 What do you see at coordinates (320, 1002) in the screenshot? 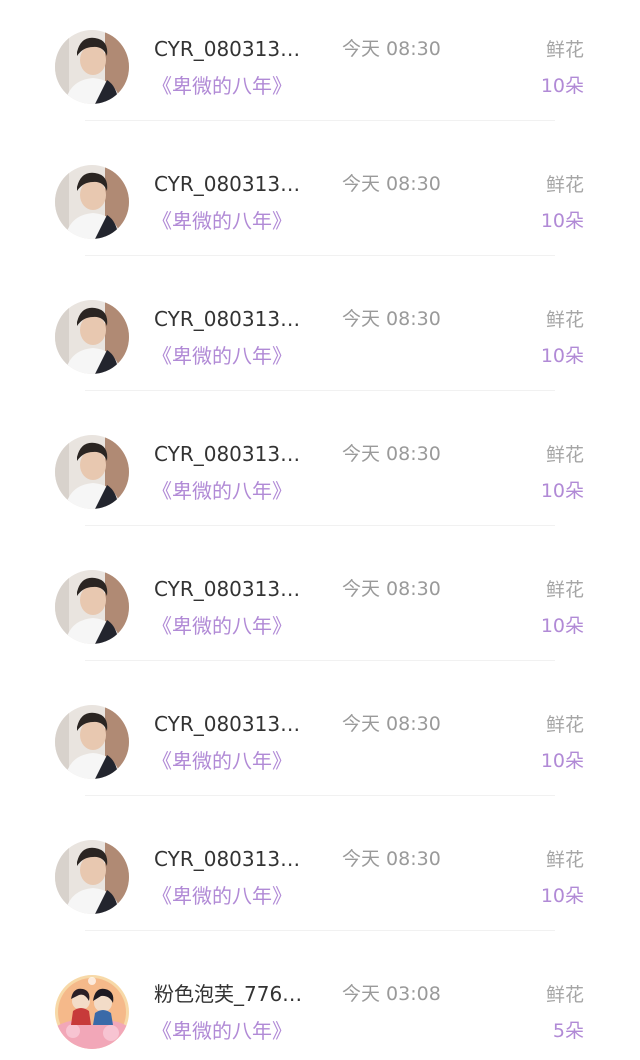
I see `gift-record-row: 粉色泡芙_776… 今天 03:08 鲜花 《卑微的八年》 5朵` at bounding box center [320, 1002].